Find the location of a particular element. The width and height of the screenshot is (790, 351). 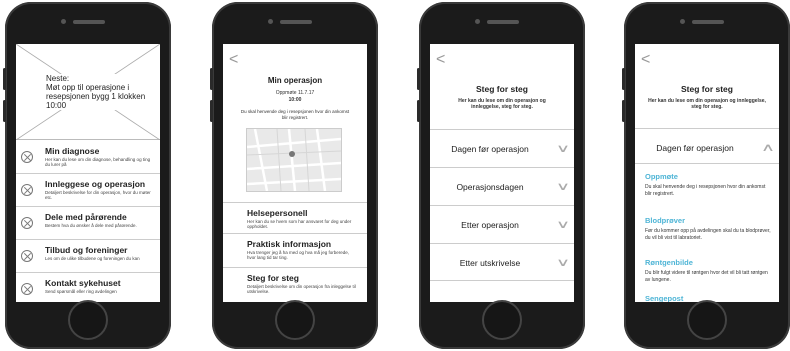

section-heading: Oppmøte is located at coordinates (661, 176).